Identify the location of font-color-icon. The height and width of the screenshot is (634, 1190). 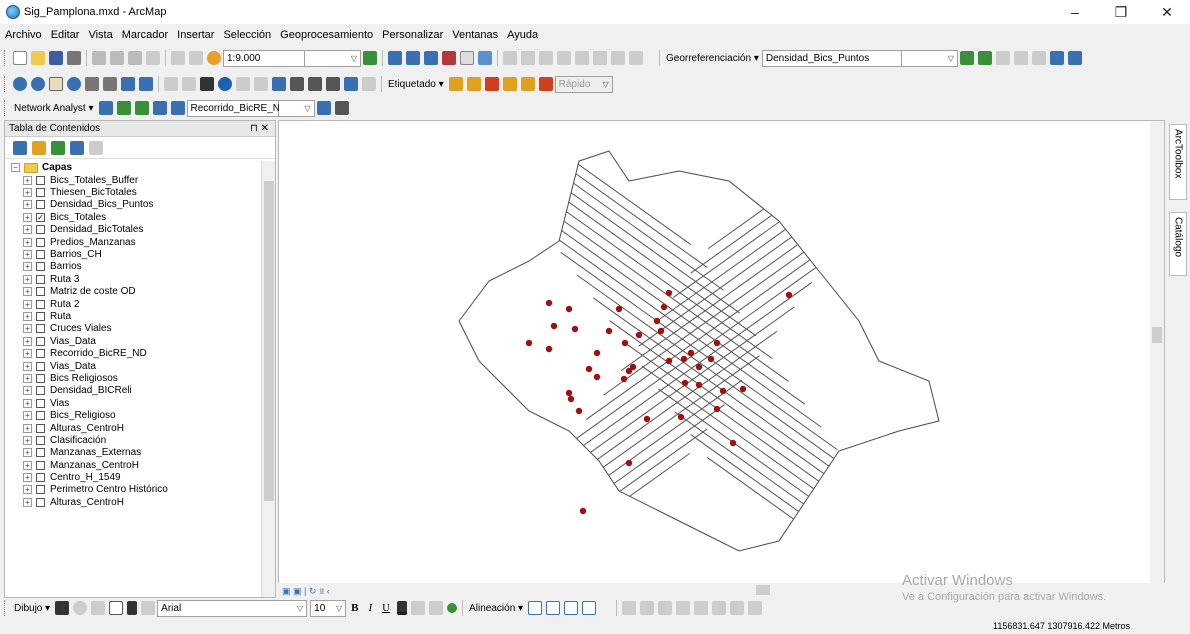
(402, 608).